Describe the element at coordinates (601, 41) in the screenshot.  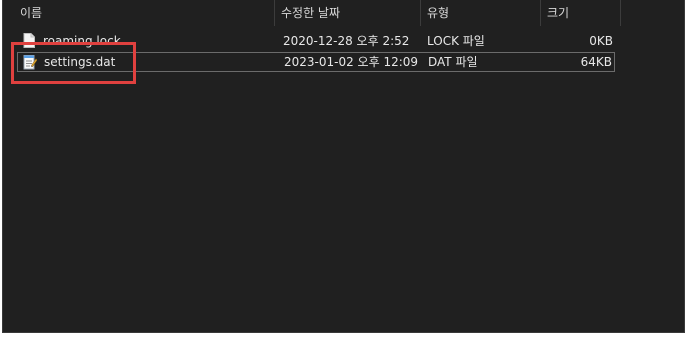
I see `file-size: 0KB` at that location.